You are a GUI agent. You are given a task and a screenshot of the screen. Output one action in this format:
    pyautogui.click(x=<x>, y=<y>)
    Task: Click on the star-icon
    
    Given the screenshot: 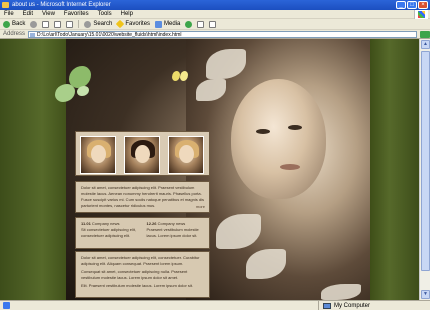 What is the action you would take?
    pyautogui.click(x=120, y=24)
    